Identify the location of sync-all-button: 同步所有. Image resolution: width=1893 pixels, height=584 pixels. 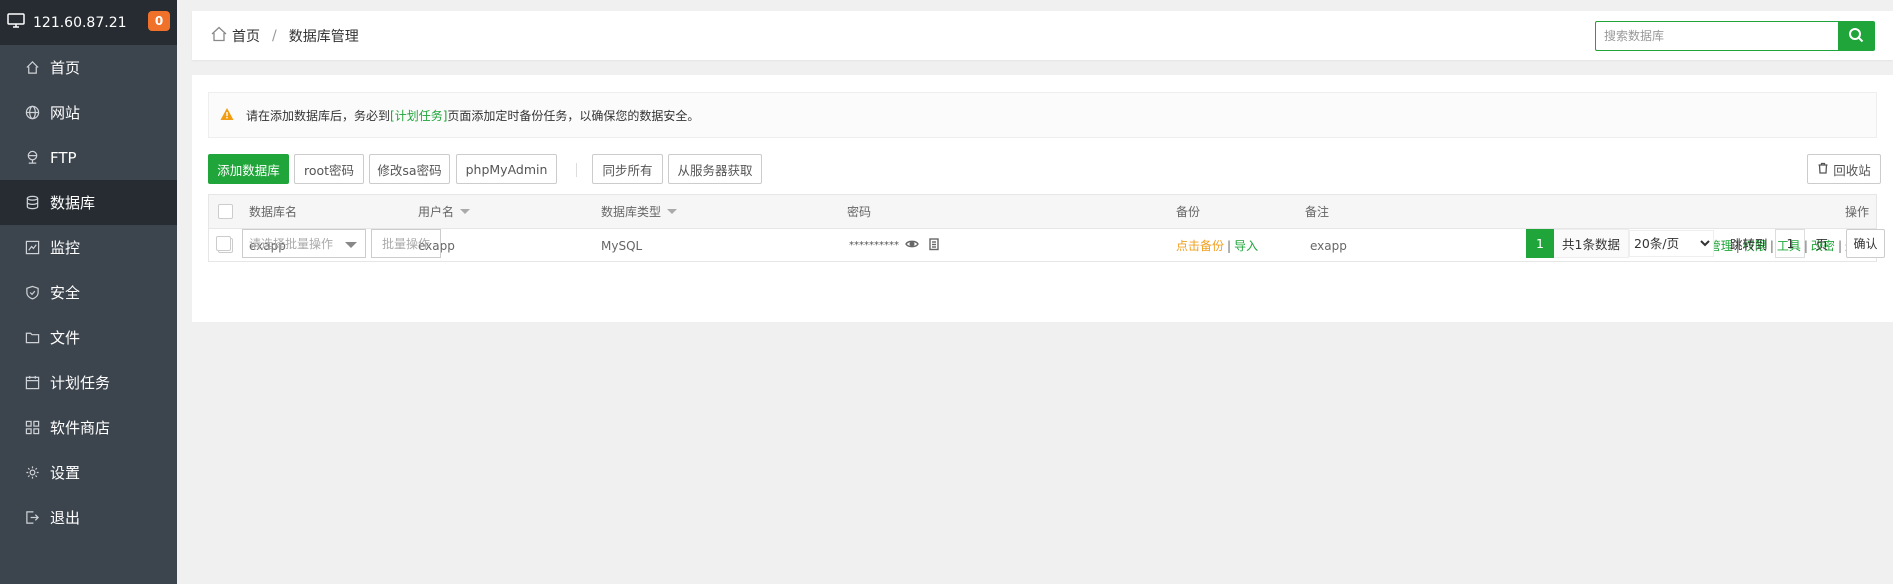
(627, 169).